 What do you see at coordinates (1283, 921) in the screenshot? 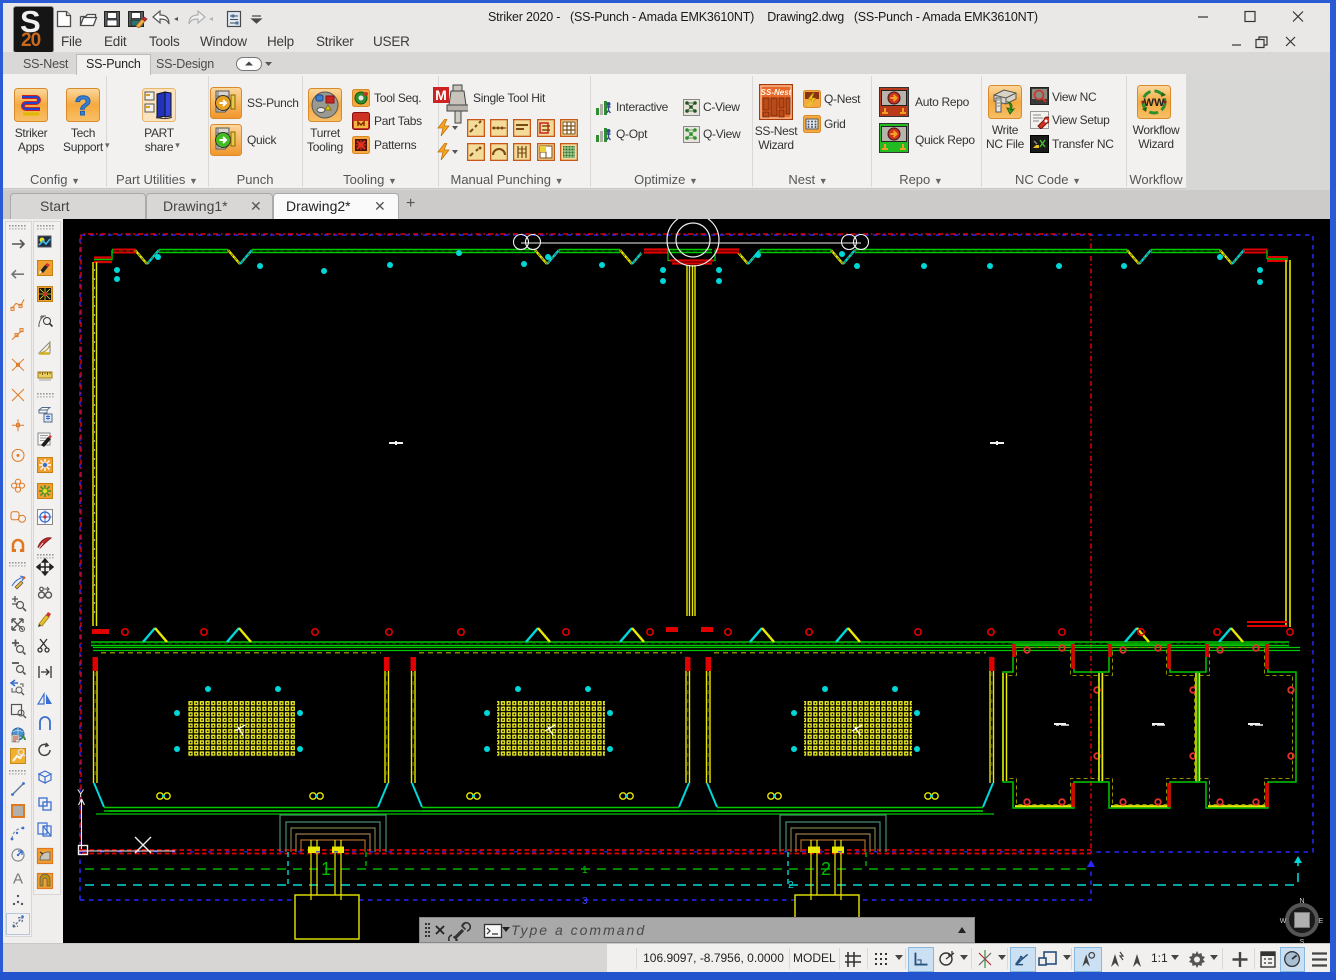
I see `svg-text: W` at bounding box center [1283, 921].